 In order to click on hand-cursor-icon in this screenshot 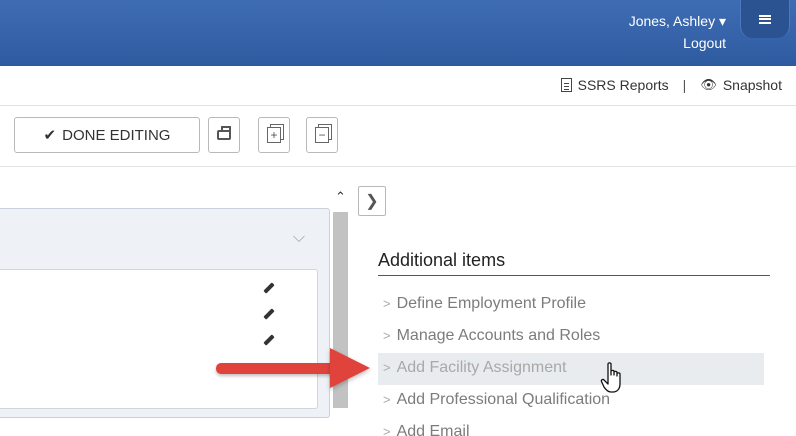, I will do `click(610, 377)`.